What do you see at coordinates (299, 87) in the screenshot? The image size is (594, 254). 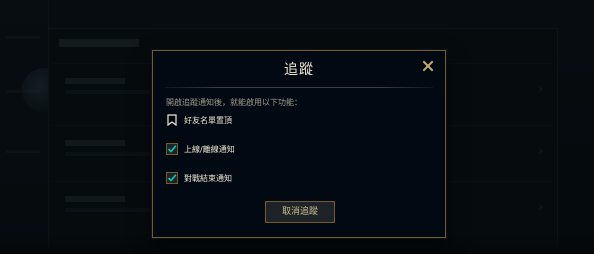 I see `title-divider` at bounding box center [299, 87].